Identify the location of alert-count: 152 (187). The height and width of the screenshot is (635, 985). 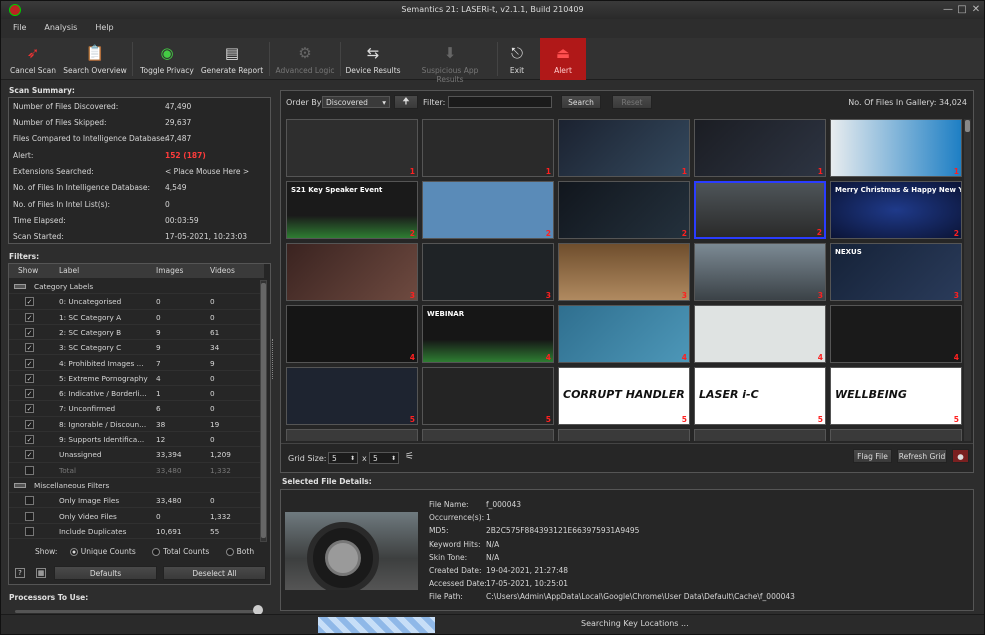
(185, 156).